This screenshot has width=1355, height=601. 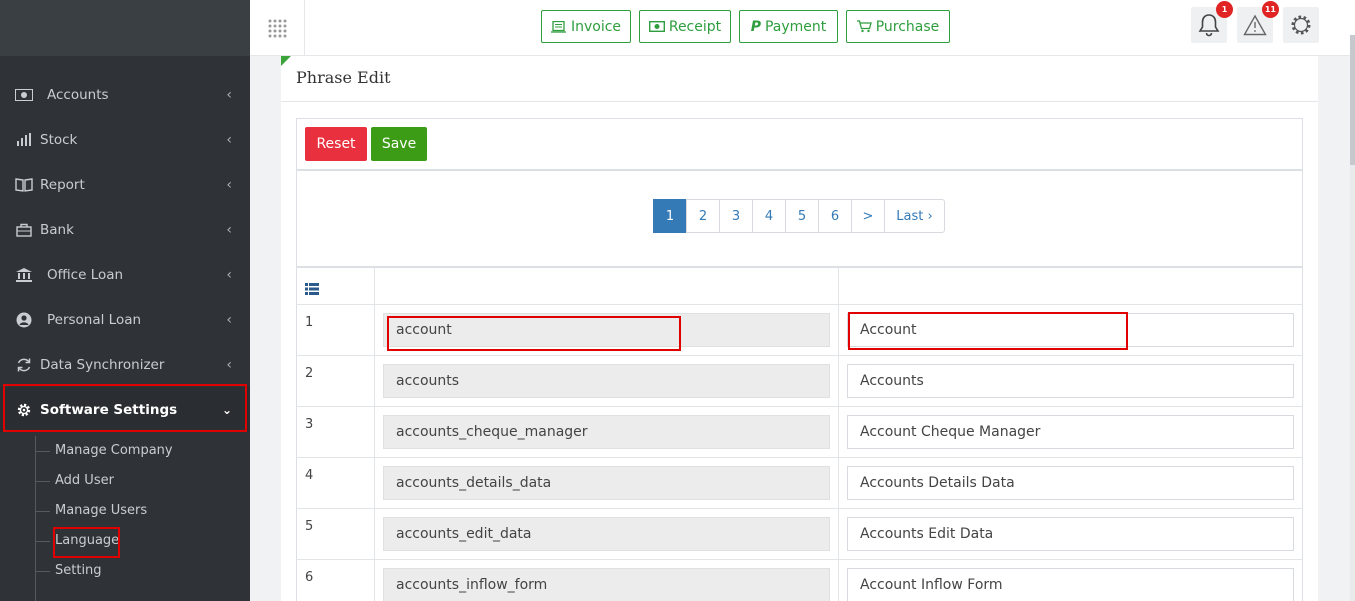 I want to click on payment-label: Payment, so click(x=795, y=26).